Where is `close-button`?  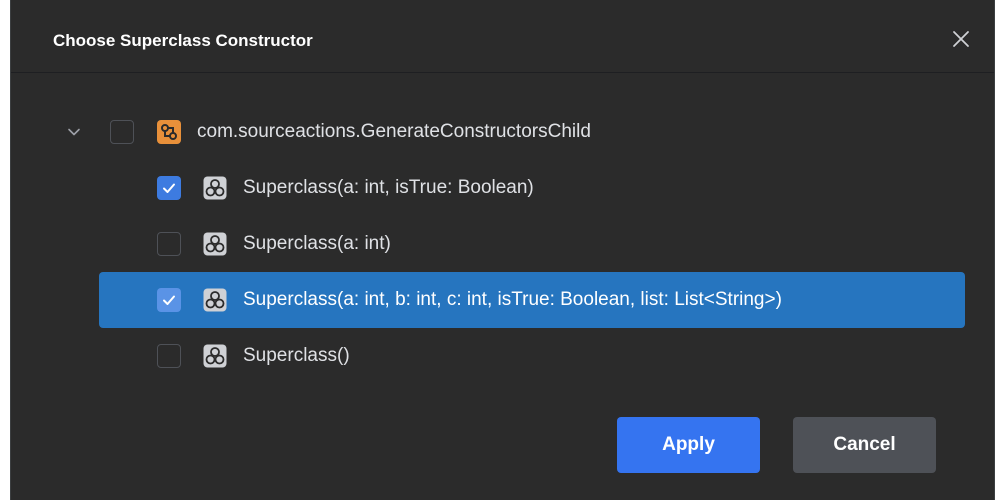
close-button is located at coordinates (961, 39).